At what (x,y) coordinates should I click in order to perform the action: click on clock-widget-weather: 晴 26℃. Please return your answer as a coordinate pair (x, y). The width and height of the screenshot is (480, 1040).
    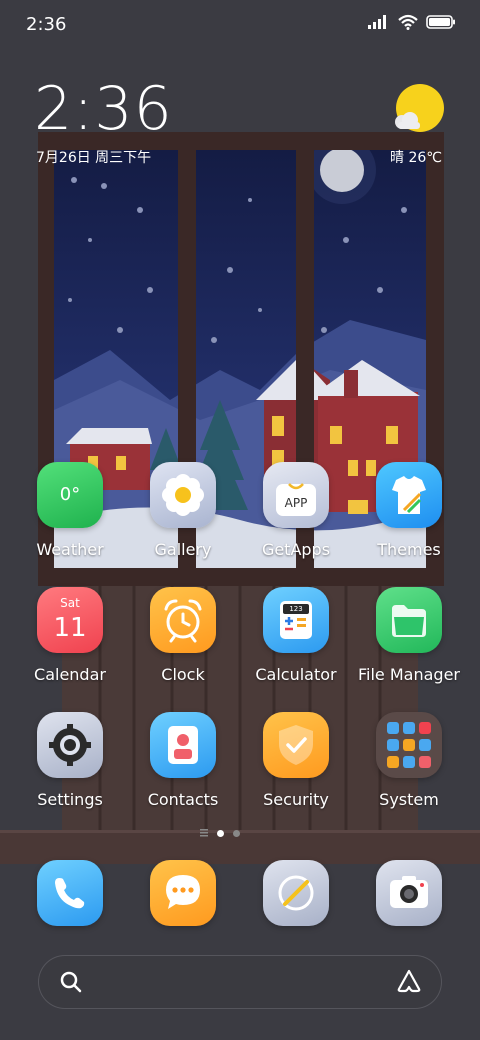
    Looking at the image, I should click on (416, 158).